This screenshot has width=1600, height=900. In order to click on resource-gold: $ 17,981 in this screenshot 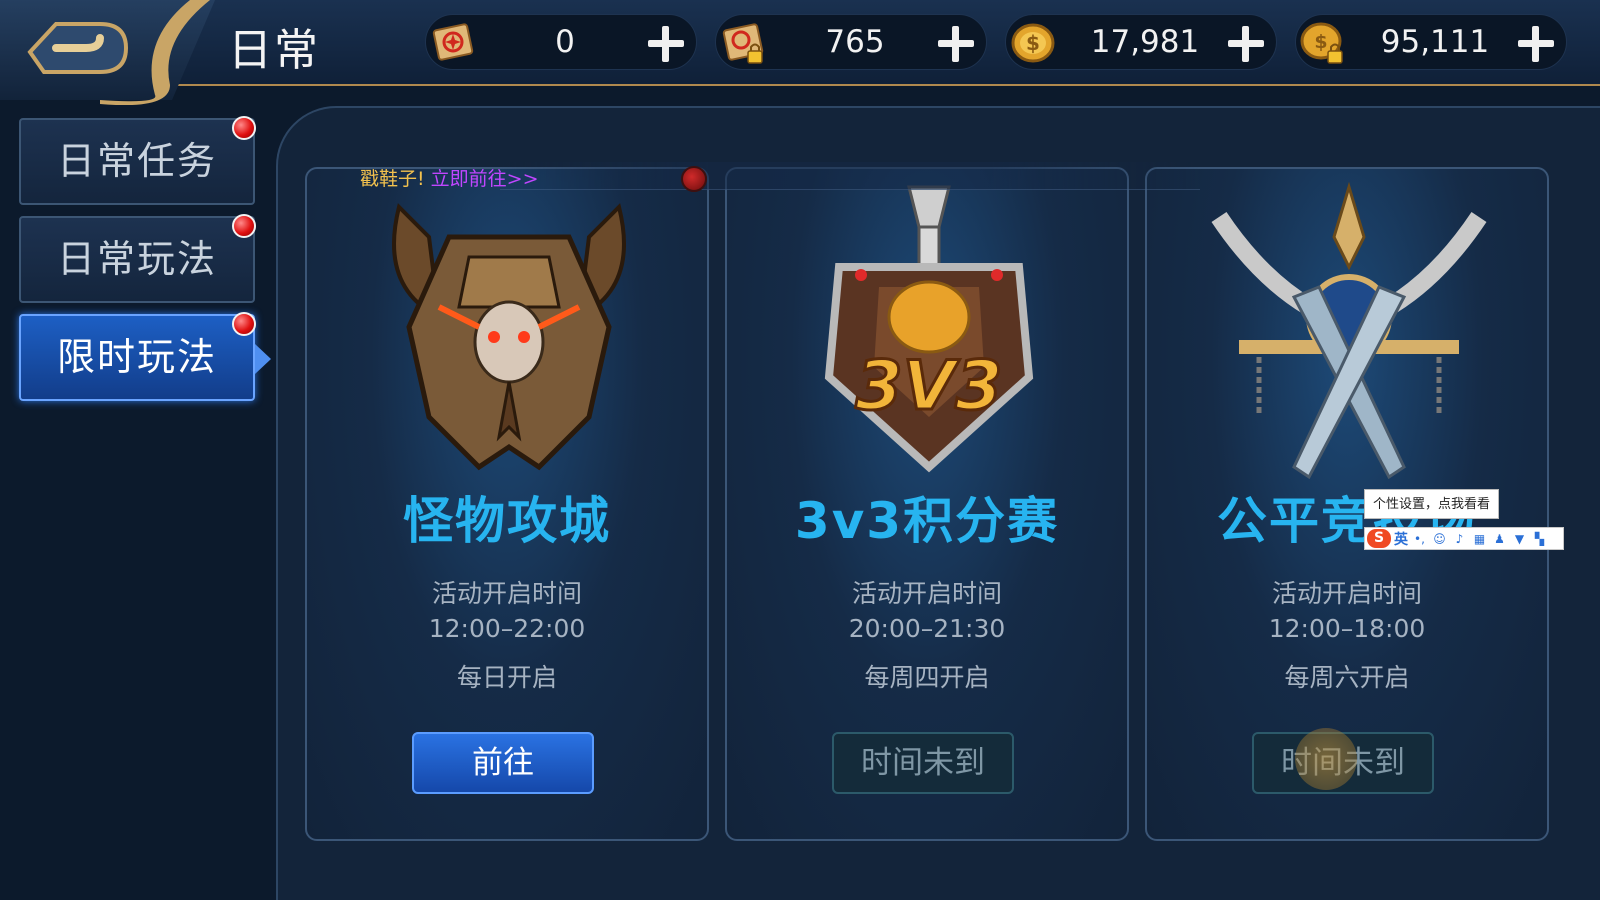, I will do `click(1141, 42)`.